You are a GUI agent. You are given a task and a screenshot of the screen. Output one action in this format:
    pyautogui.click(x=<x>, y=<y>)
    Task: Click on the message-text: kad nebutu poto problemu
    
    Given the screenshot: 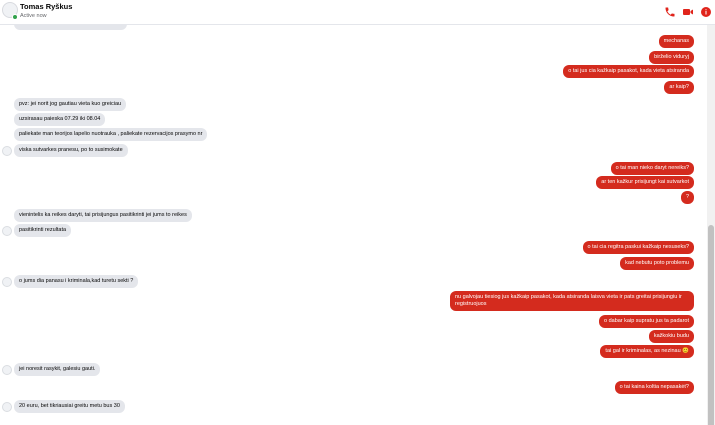 What is the action you would take?
    pyautogui.click(x=657, y=263)
    